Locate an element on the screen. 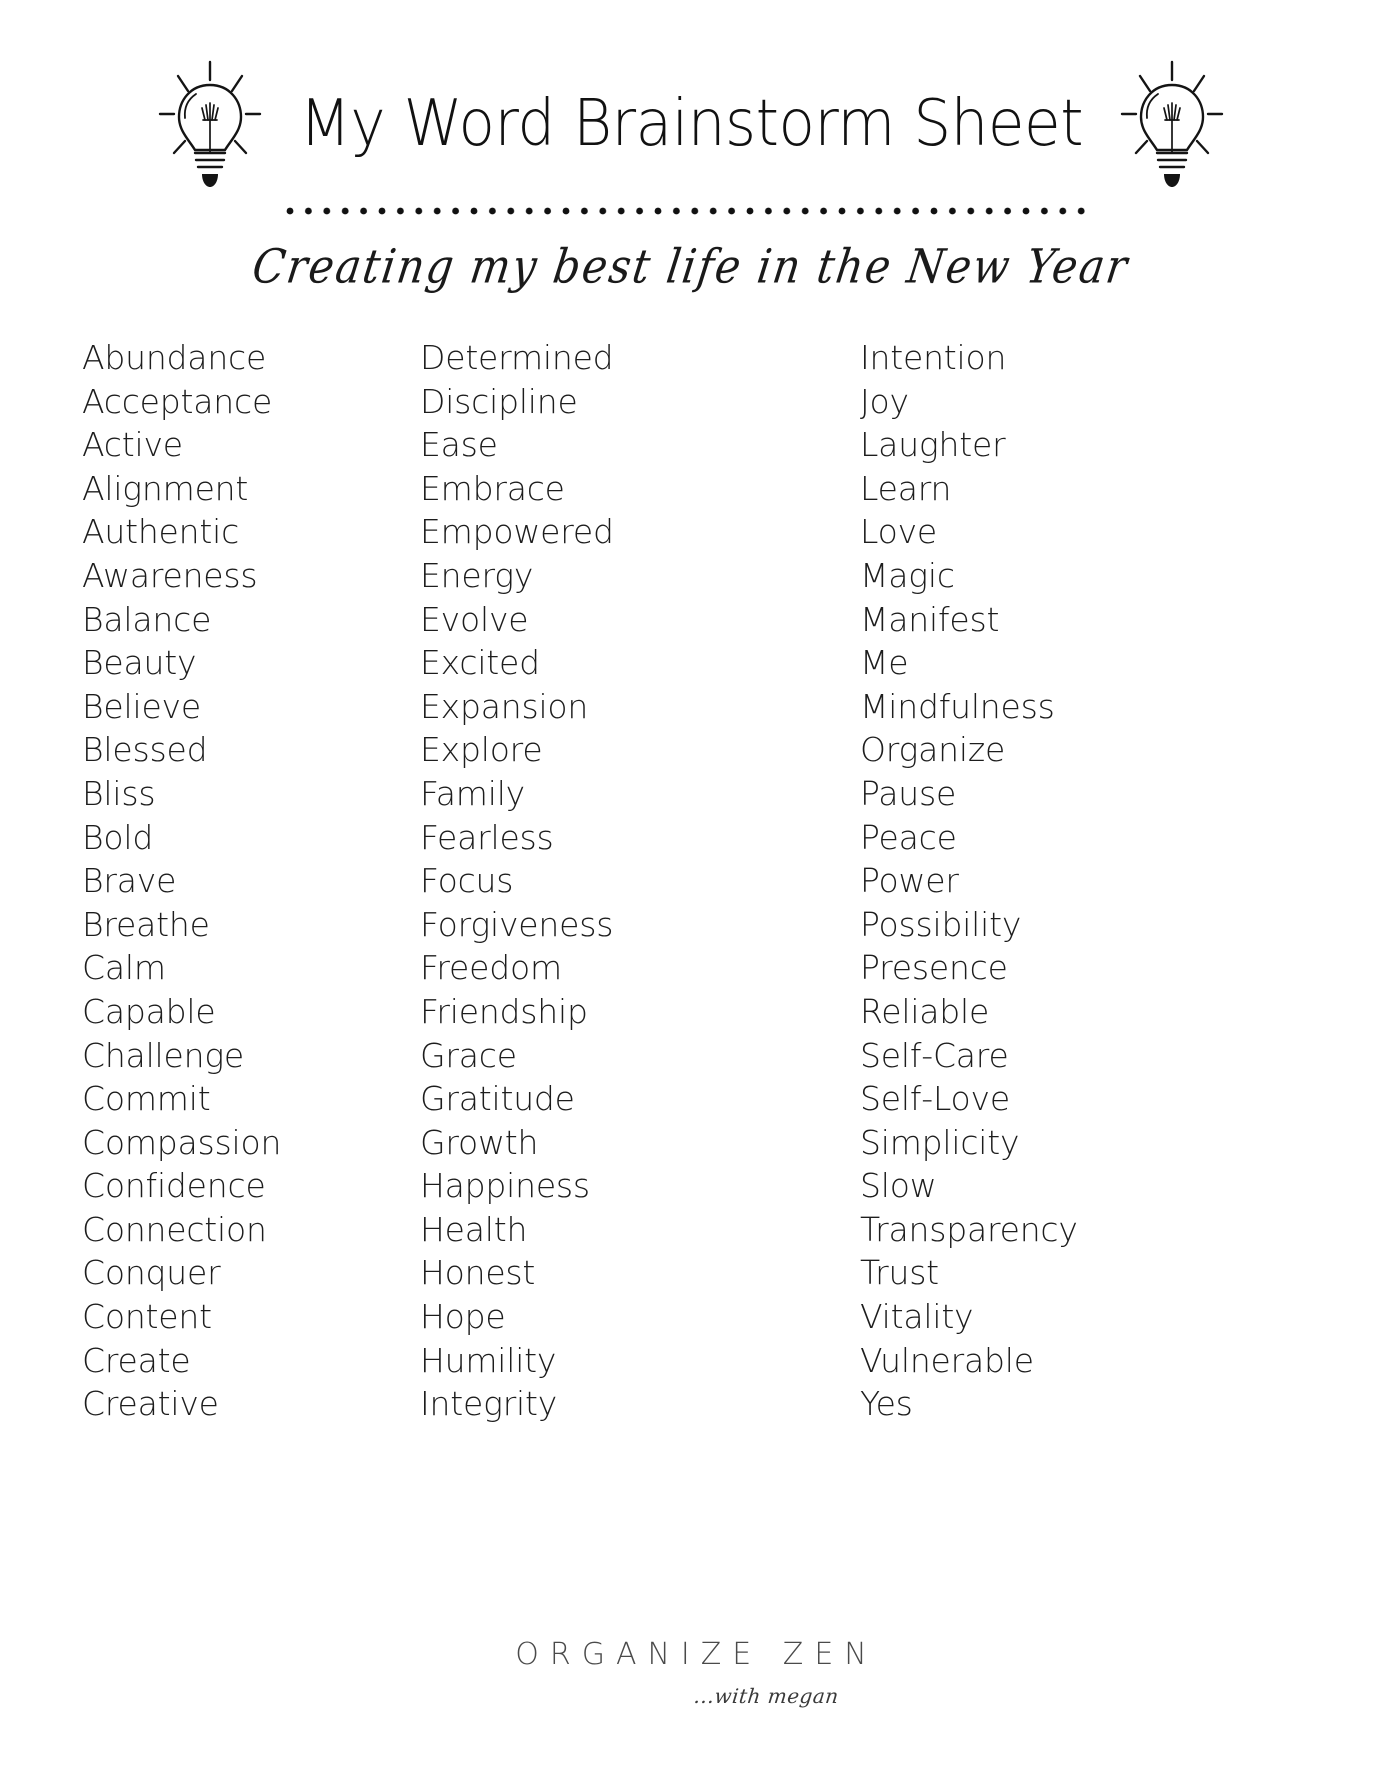 The width and height of the screenshot is (1382, 1786). word-item: Family is located at coordinates (630, 794).